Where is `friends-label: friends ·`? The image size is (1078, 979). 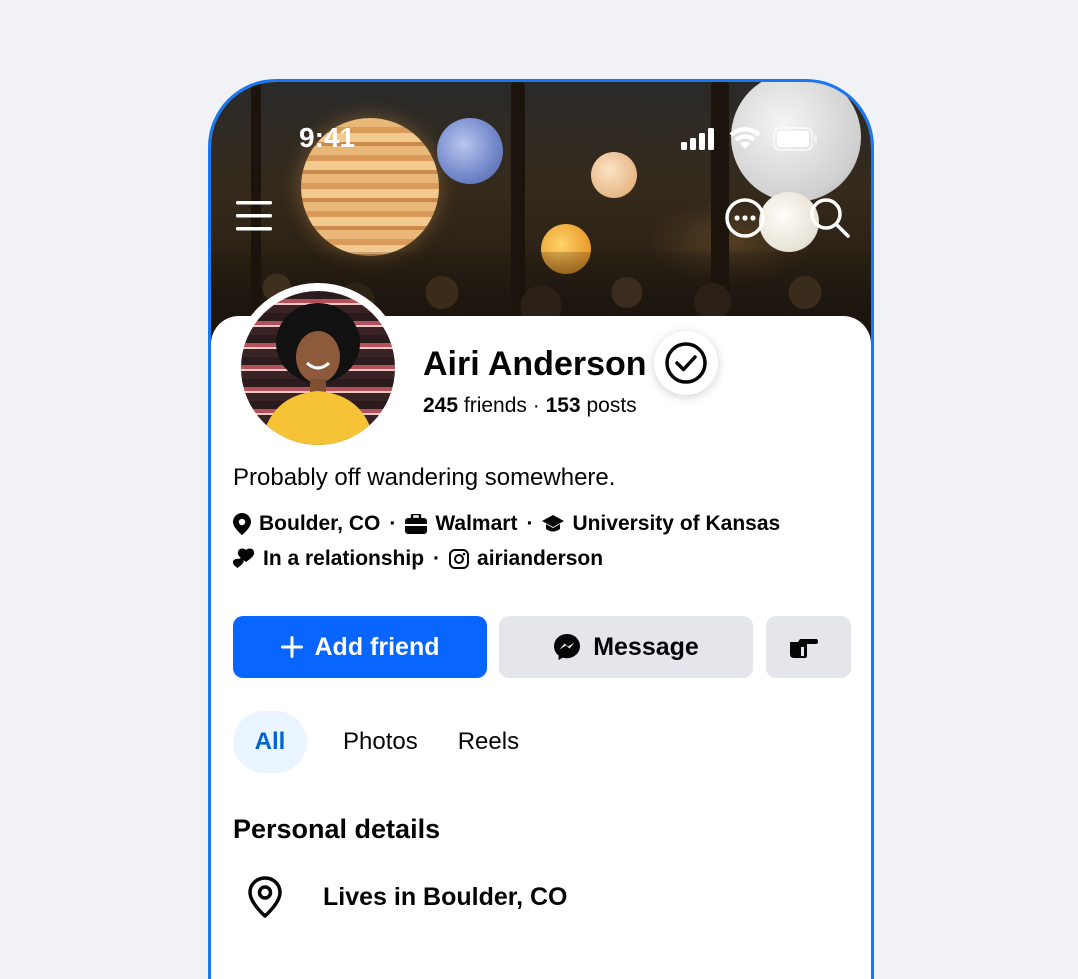
friends-label: friends · is located at coordinates (502, 405).